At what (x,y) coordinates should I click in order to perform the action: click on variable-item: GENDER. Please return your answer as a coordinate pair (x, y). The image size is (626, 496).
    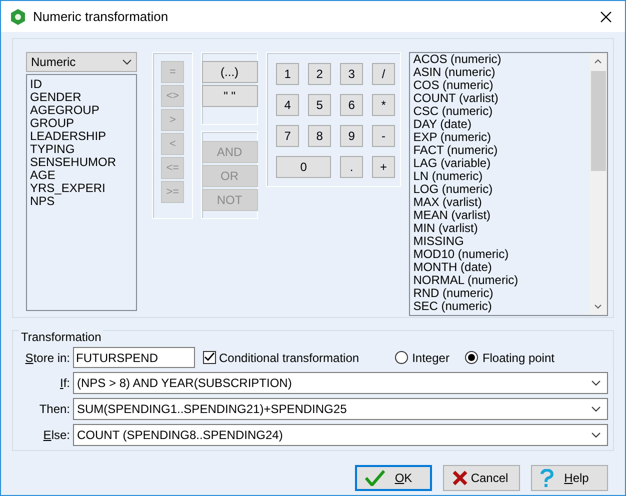
    Looking at the image, I should click on (82, 97).